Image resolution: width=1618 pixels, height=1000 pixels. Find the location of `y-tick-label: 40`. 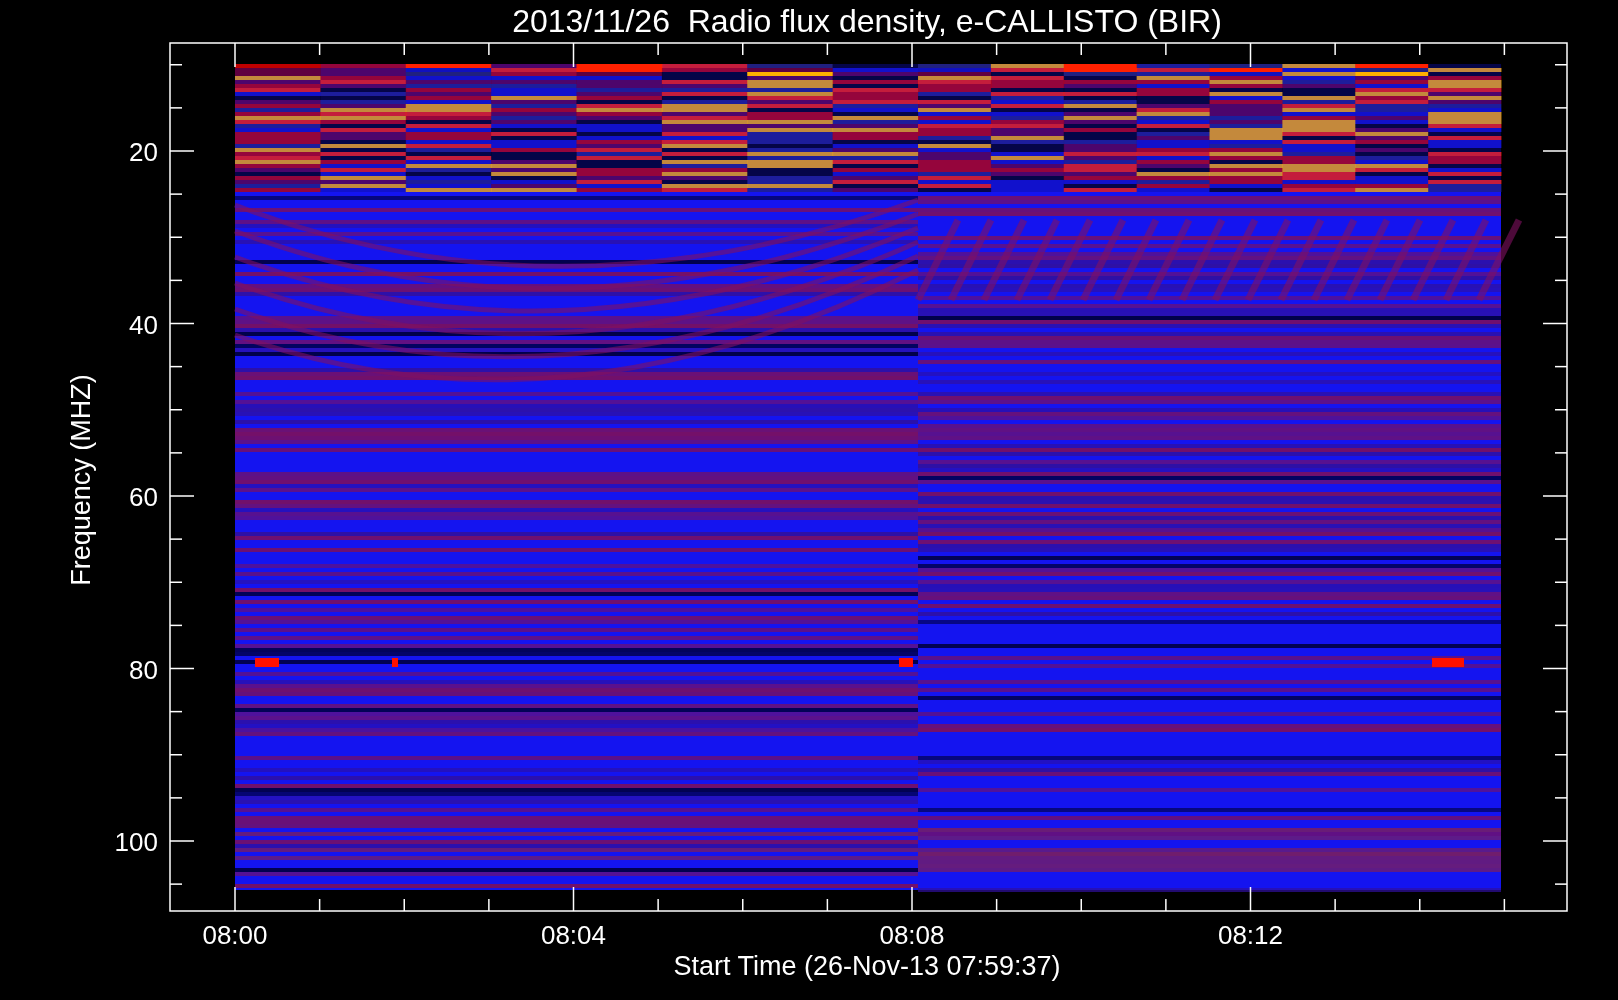

y-tick-label: 40 is located at coordinates (143, 324).